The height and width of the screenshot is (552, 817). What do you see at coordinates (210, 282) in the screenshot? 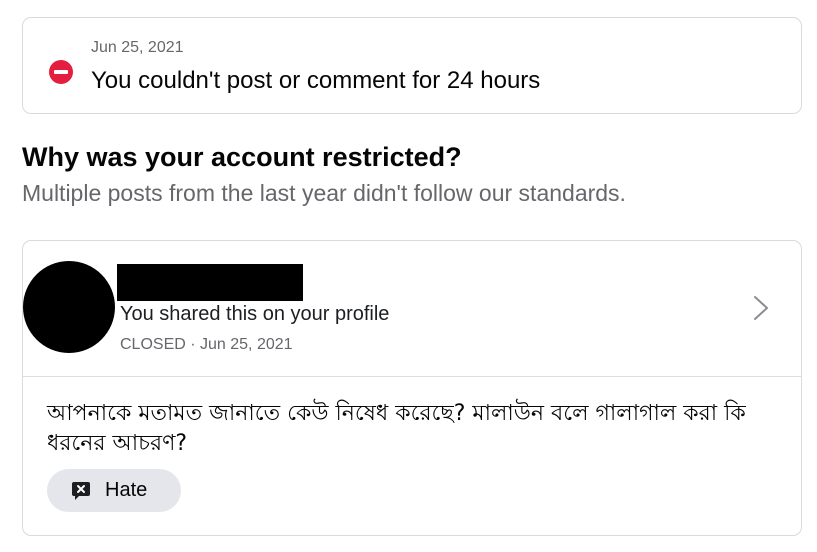
I see `redacted-name` at bounding box center [210, 282].